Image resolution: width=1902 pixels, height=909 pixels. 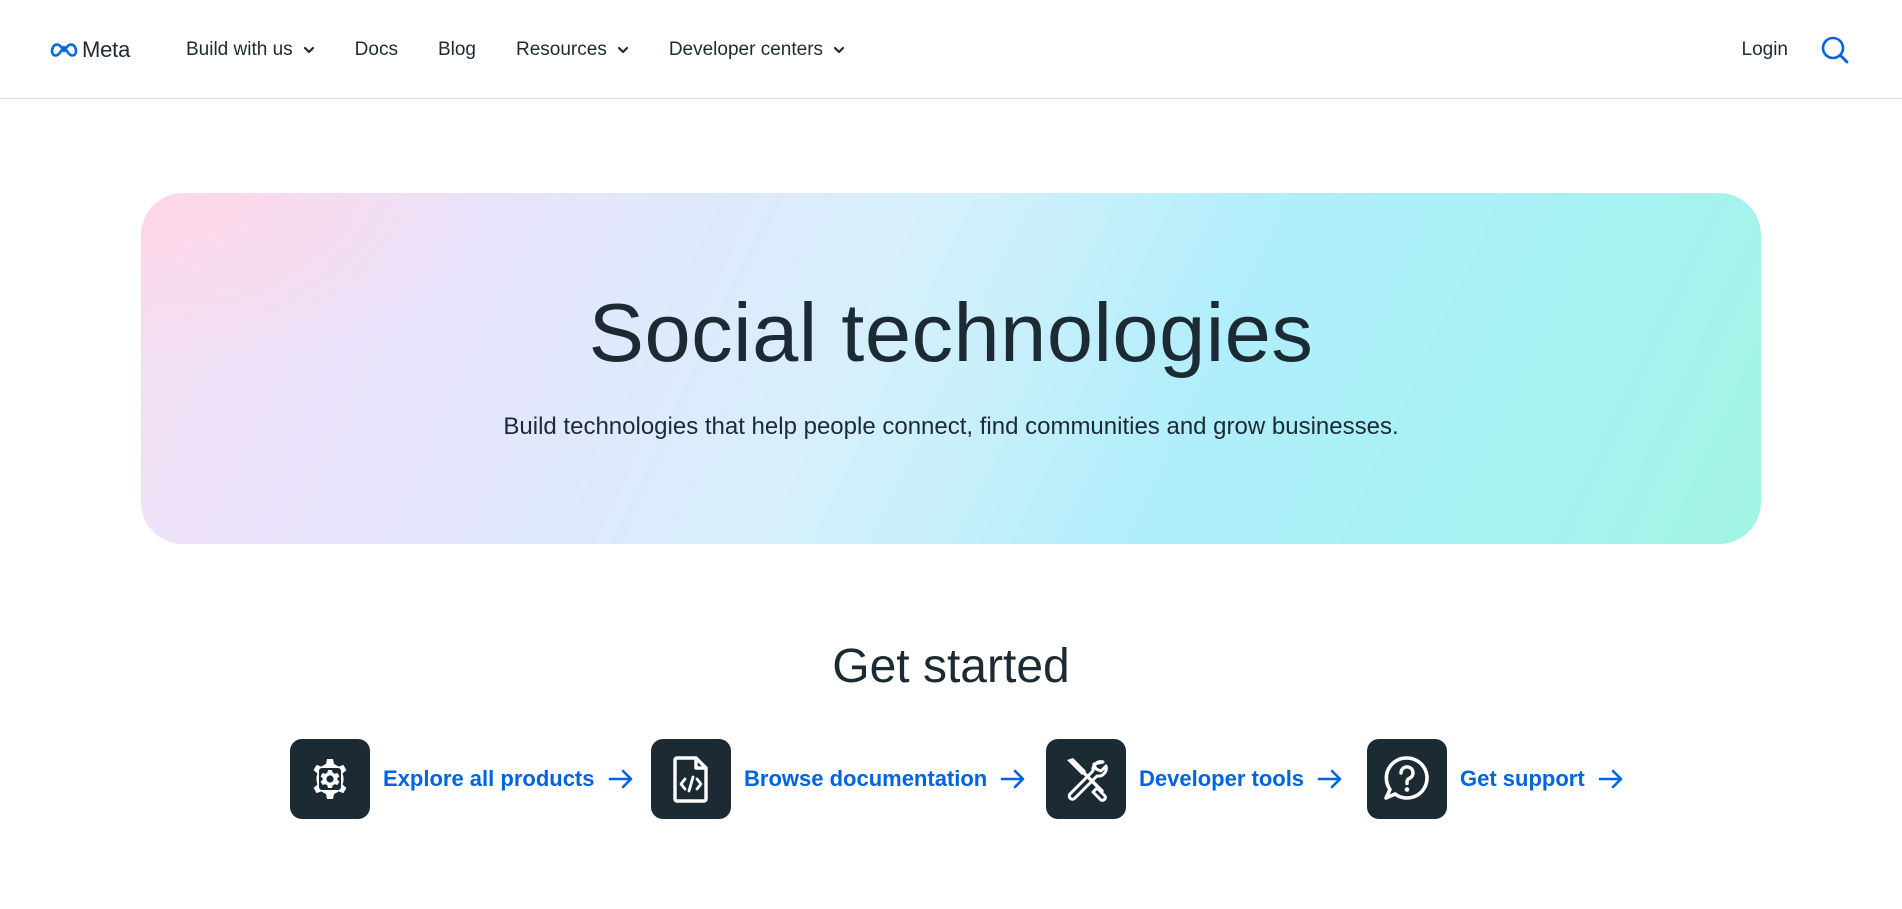 I want to click on meta-infinity-icon, so click(x=64, y=50).